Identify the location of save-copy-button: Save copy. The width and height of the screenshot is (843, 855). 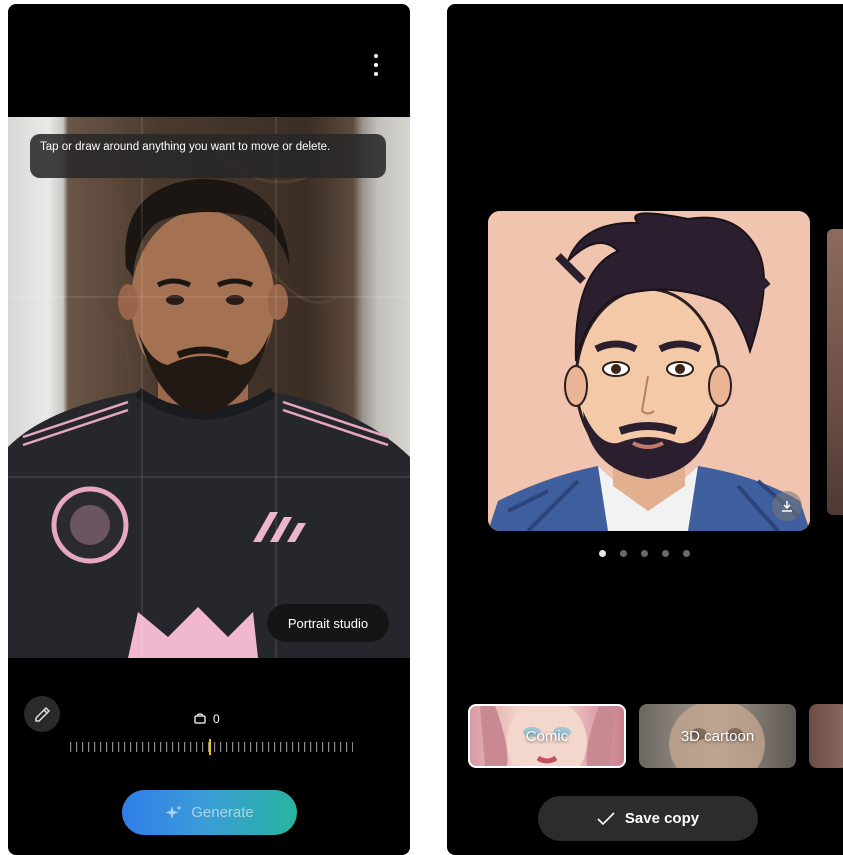
(648, 818).